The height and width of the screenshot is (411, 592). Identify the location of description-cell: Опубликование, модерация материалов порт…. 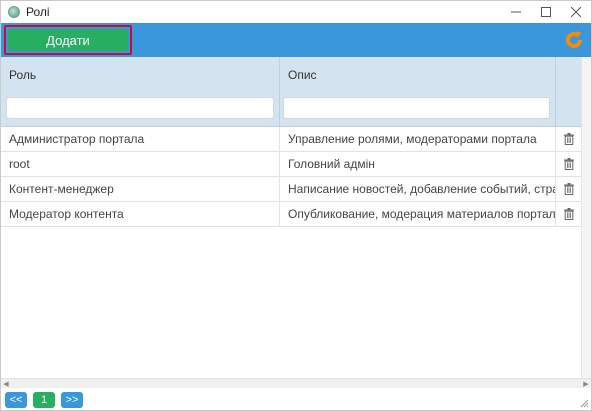
(417, 214).